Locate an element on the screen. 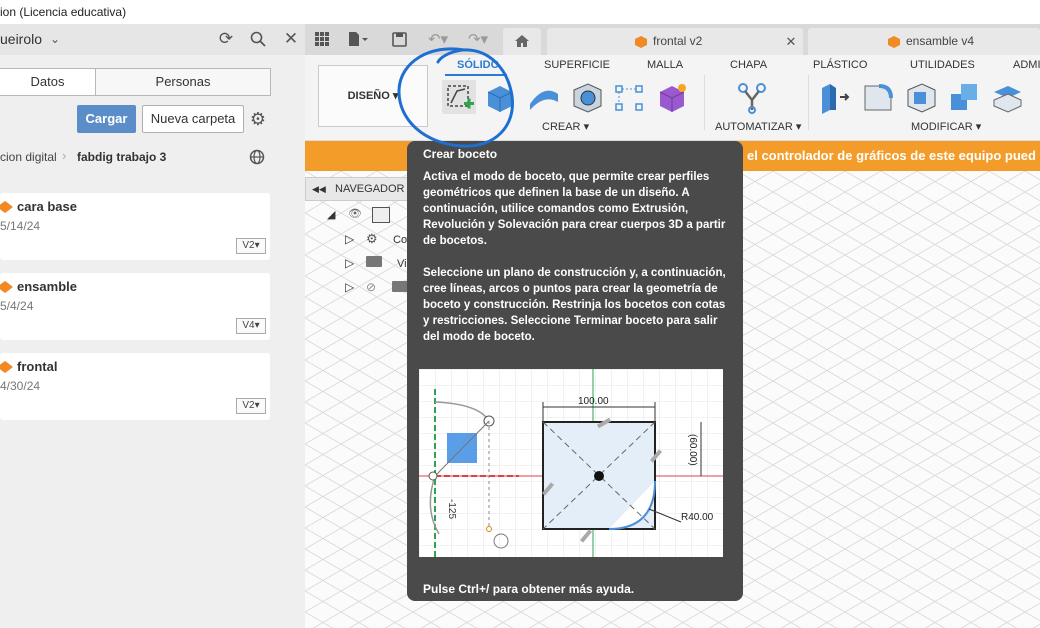  automate-icon is located at coordinates (752, 97).